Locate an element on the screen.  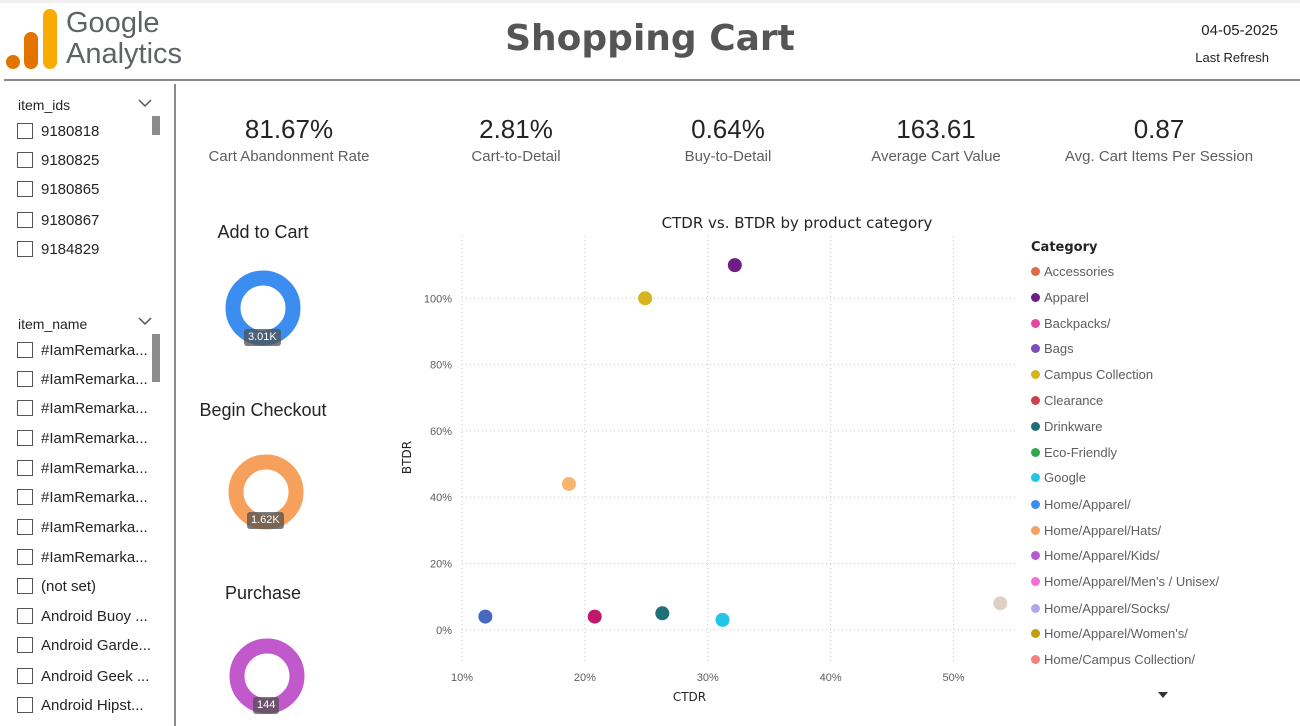
kpi-value: 163.61 is located at coordinates (936, 129).